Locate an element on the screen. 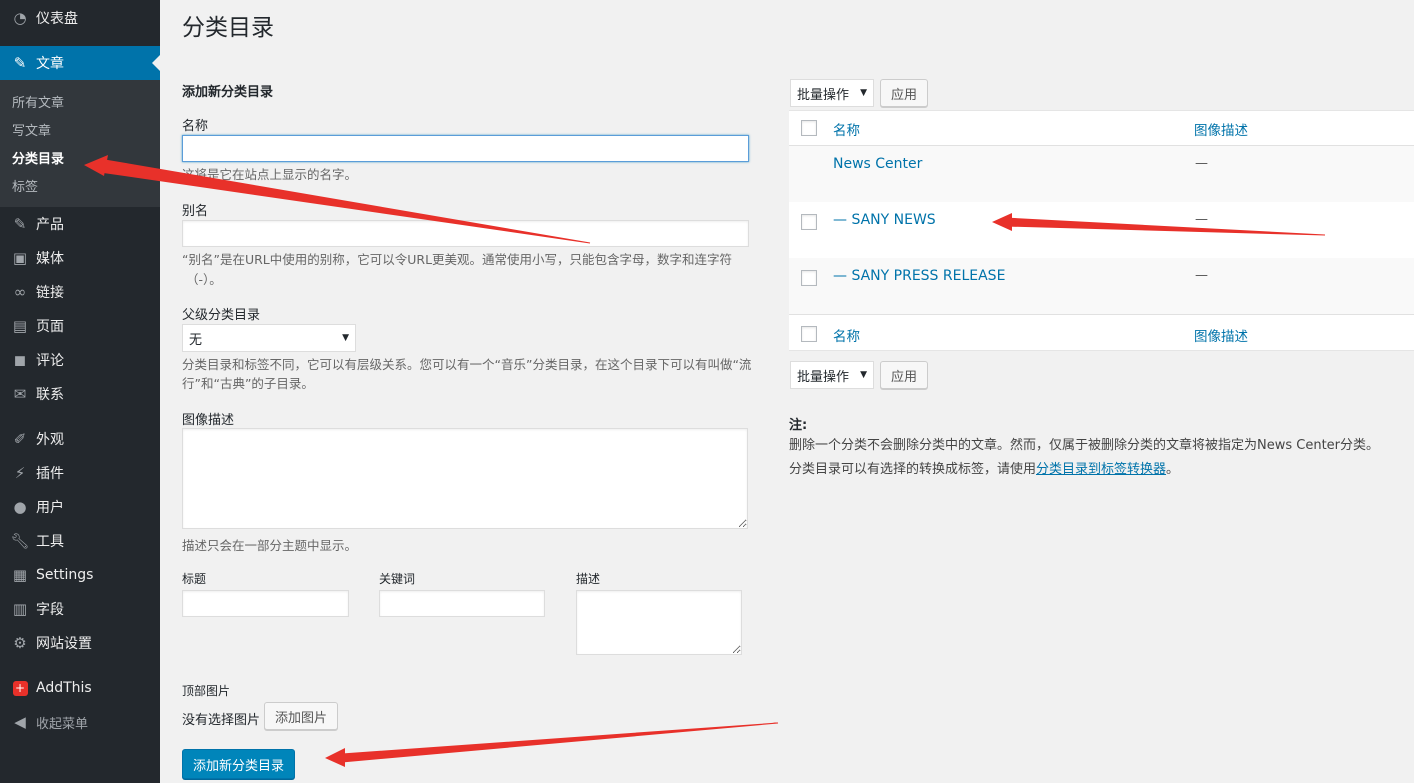 Image resolution: width=1414 pixels, height=783 pixels. add-category-button: 添加新分类目录 is located at coordinates (238, 764).